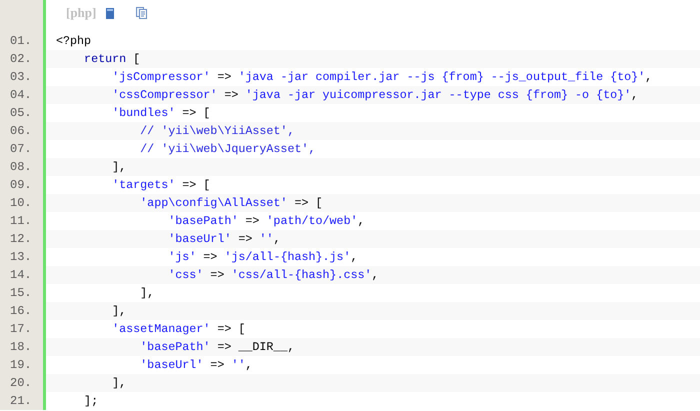 This screenshot has height=411, width=700. Describe the element at coordinates (21, 401) in the screenshot. I see `line-number: 21.` at that location.